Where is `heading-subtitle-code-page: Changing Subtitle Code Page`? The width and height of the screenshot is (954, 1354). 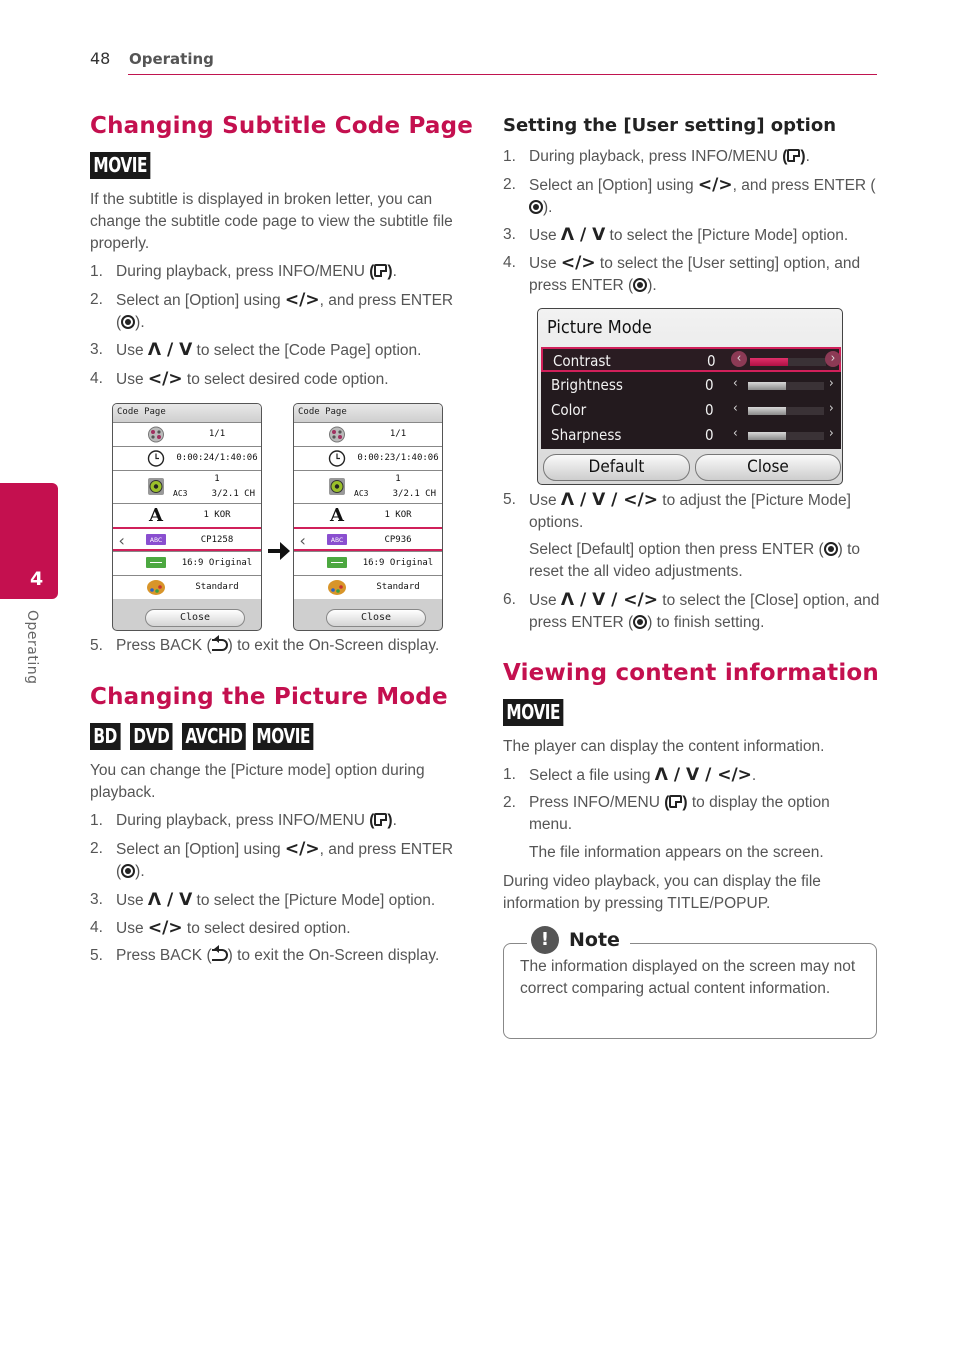 heading-subtitle-code-page: Changing Subtitle Code Page is located at coordinates (282, 126).